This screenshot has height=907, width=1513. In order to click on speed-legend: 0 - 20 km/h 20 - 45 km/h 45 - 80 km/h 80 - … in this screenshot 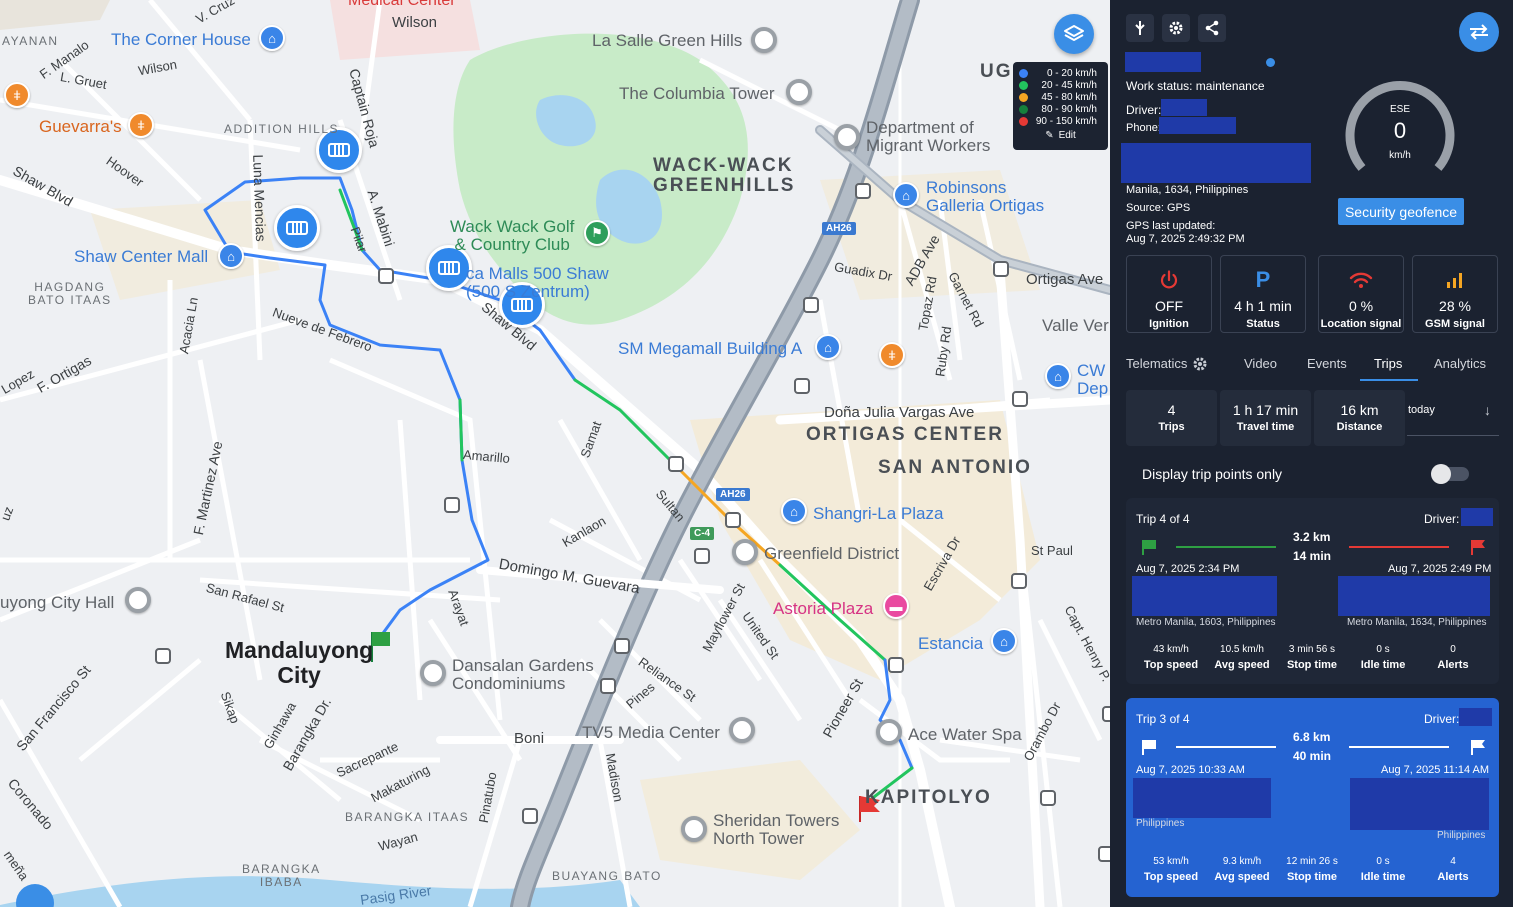, I will do `click(1060, 106)`.